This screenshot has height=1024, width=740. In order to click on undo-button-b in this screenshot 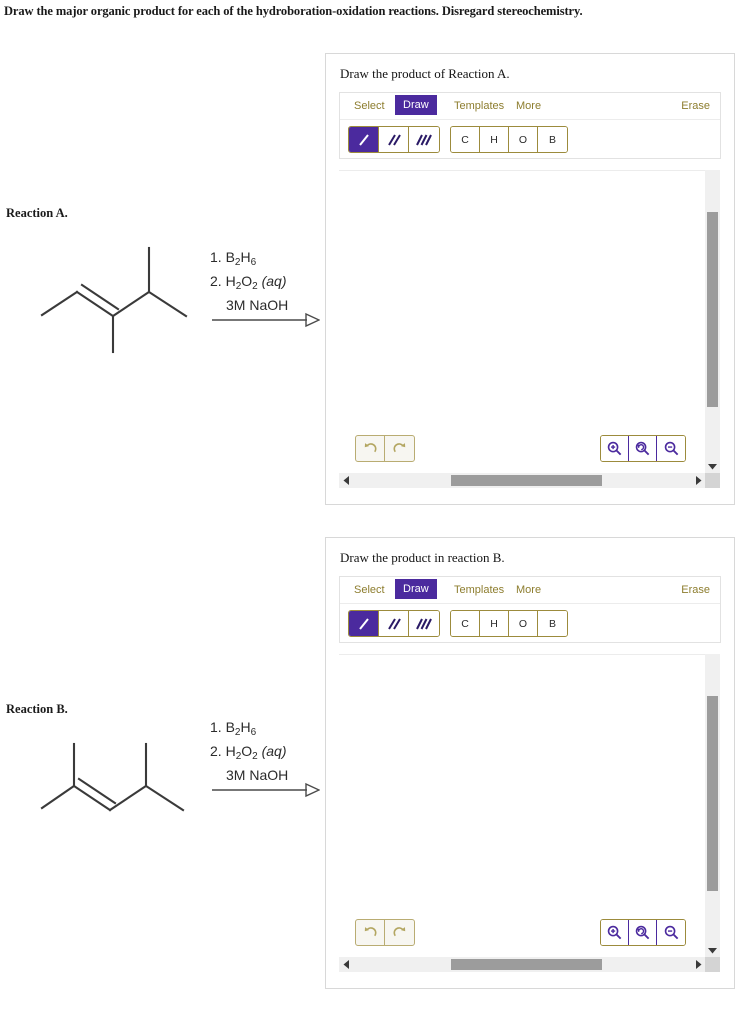, I will do `click(370, 932)`.